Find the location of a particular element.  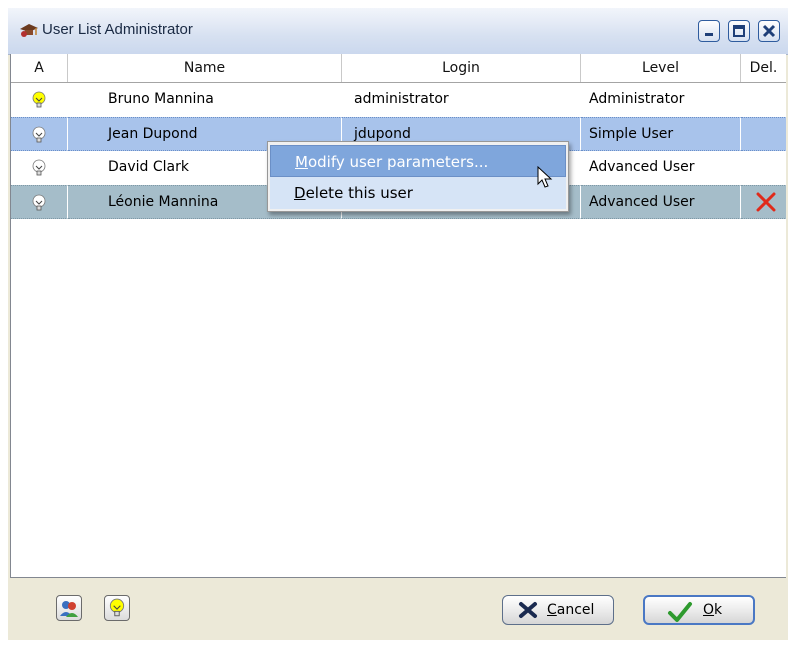

lightbulb-icon is located at coordinates (117, 607).